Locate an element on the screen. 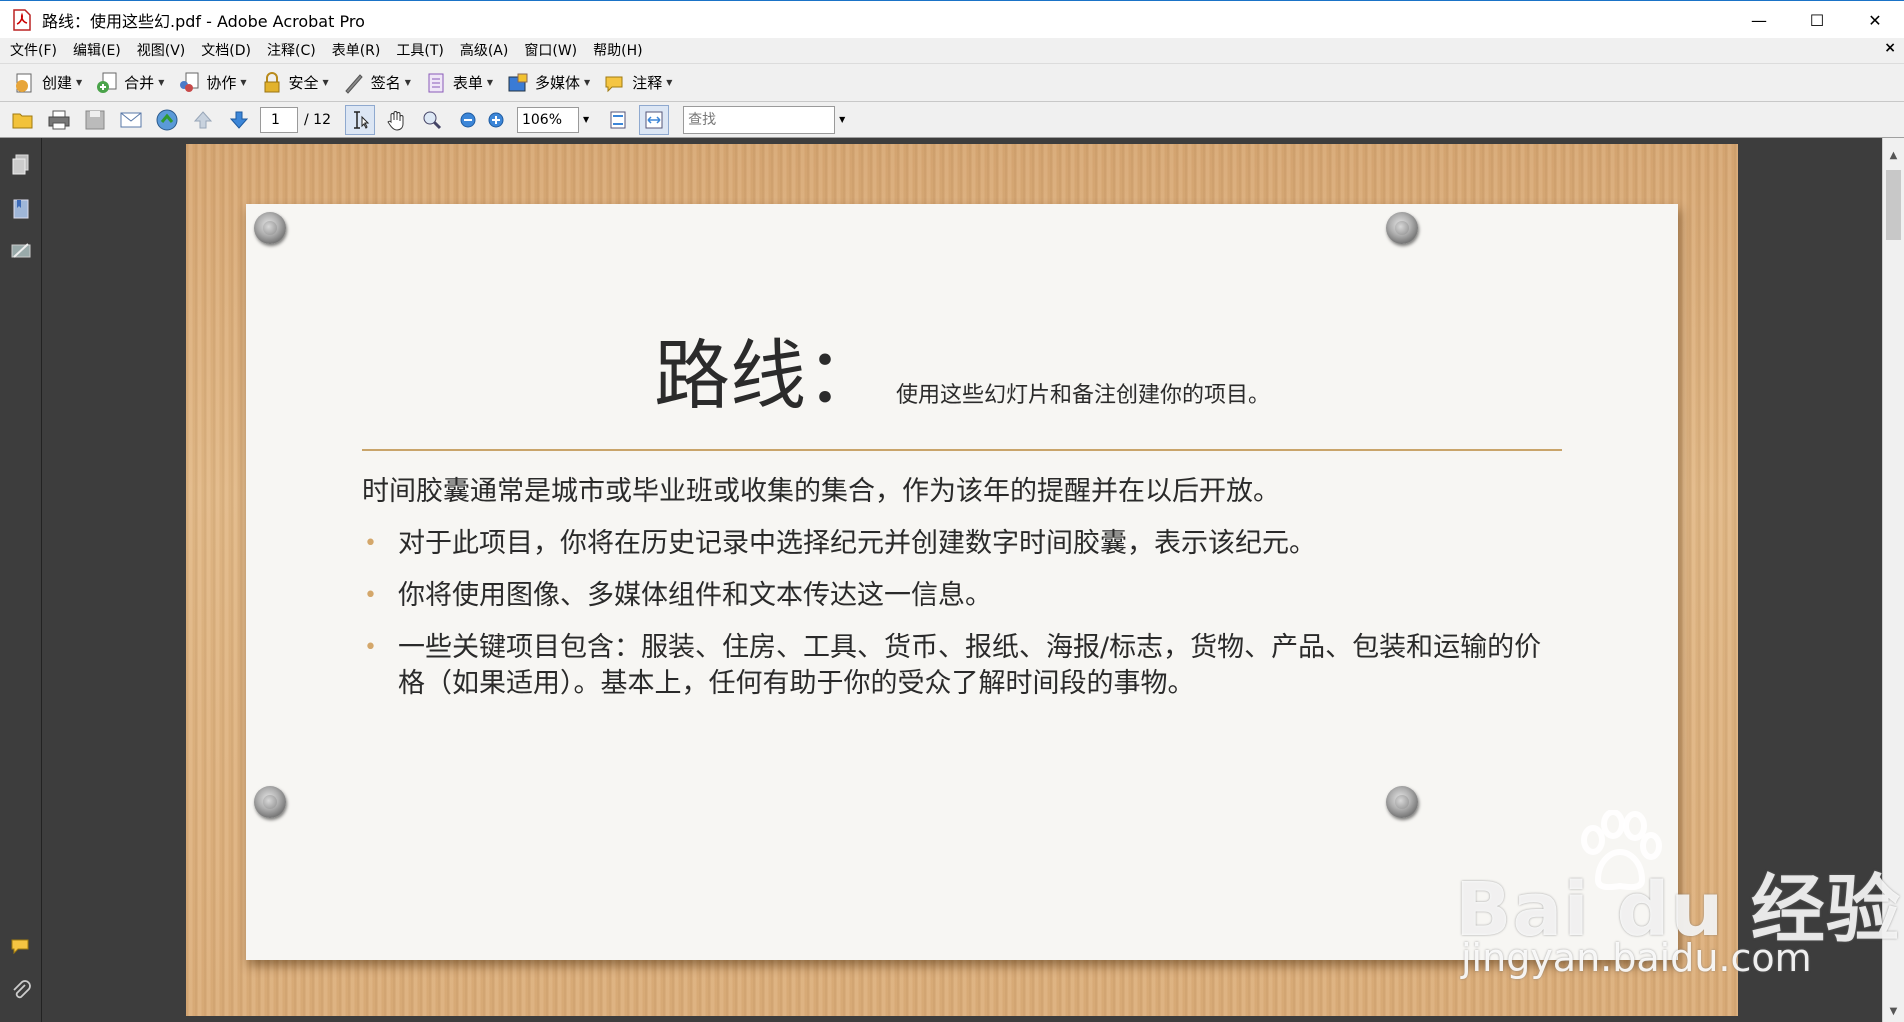  menu-advanced: 高级(A) is located at coordinates (484, 51).